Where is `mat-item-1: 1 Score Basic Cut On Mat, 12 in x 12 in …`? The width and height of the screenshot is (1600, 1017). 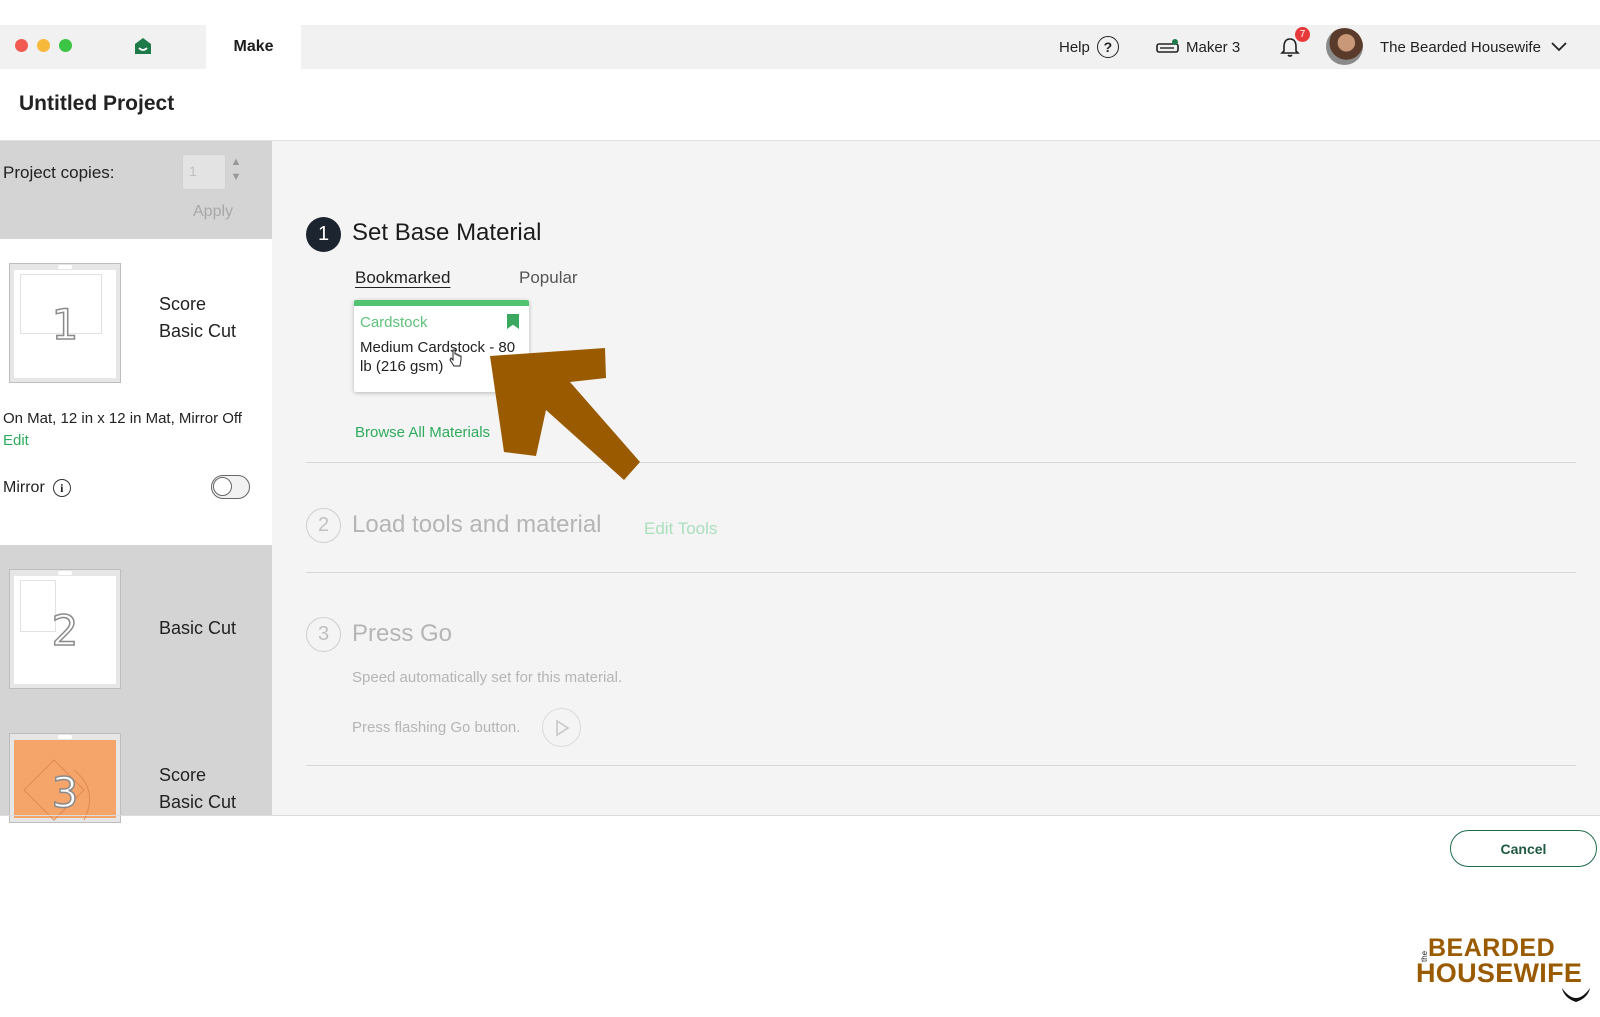 mat-item-1: 1 Score Basic Cut On Mat, 12 in x 12 in … is located at coordinates (136, 392).